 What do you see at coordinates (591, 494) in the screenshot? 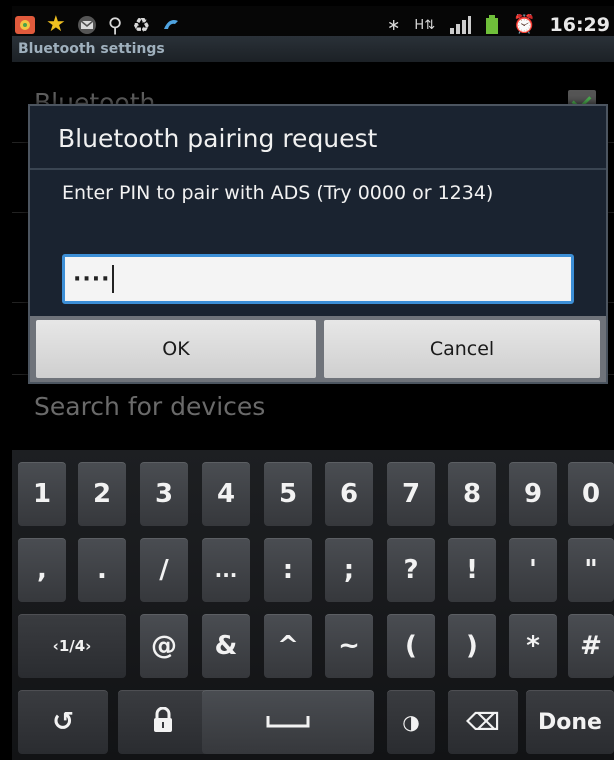
I see `key-0: 0` at bounding box center [591, 494].